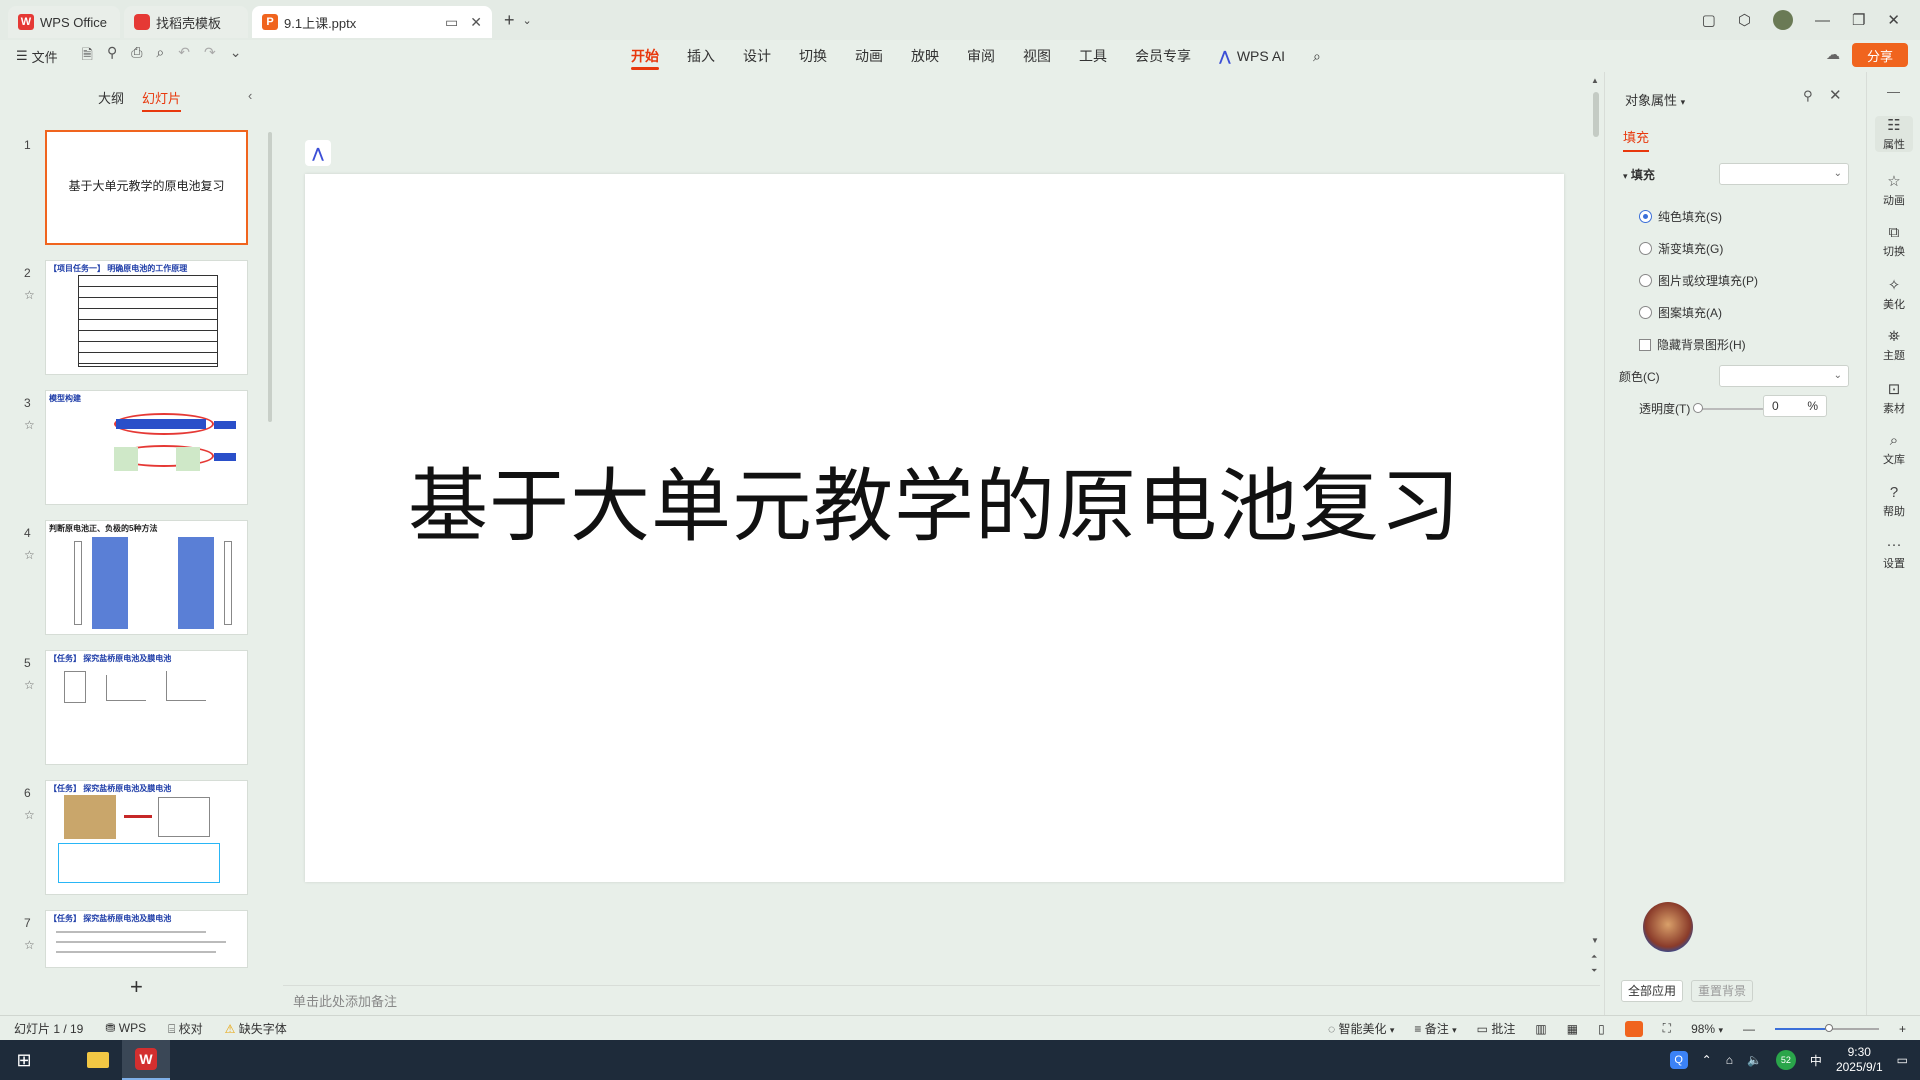  What do you see at coordinates (64, 22) in the screenshot?
I see `tab-wps-office: W WPS Office` at bounding box center [64, 22].